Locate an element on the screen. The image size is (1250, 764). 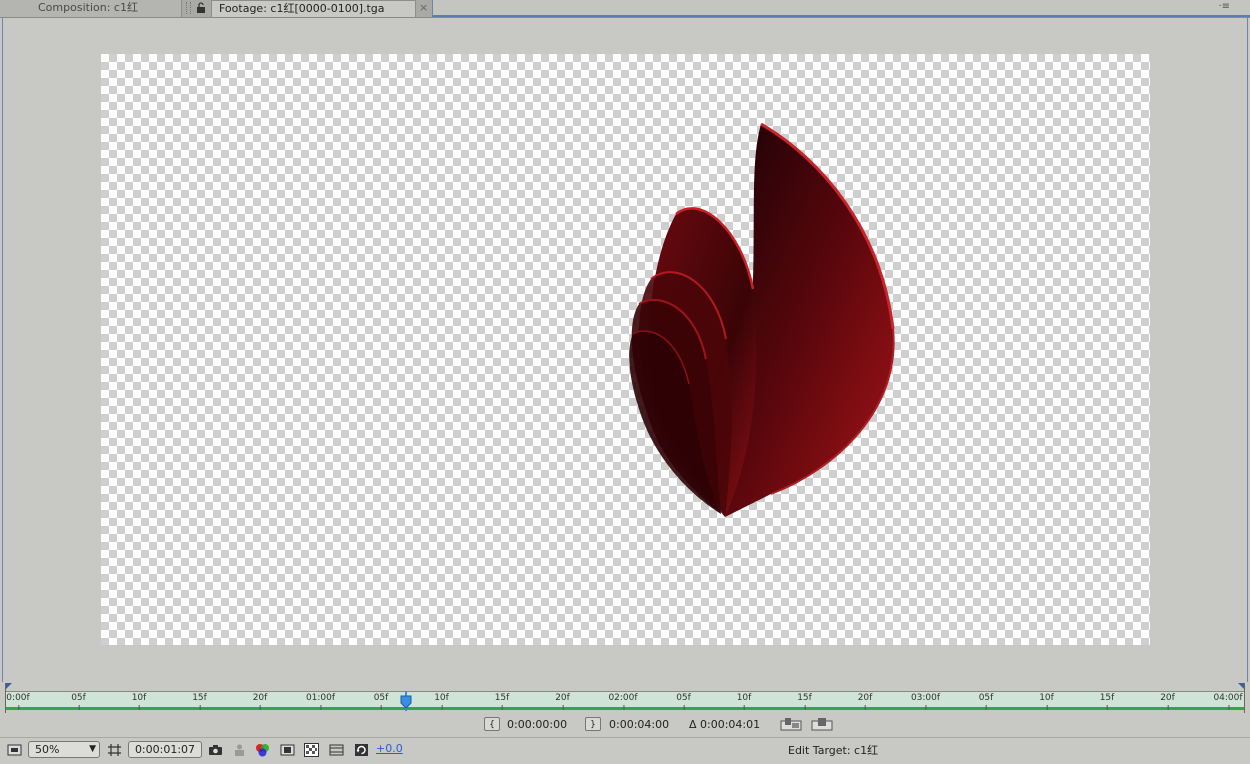
magnification-select: 50% ▼ is located at coordinates (64, 749).